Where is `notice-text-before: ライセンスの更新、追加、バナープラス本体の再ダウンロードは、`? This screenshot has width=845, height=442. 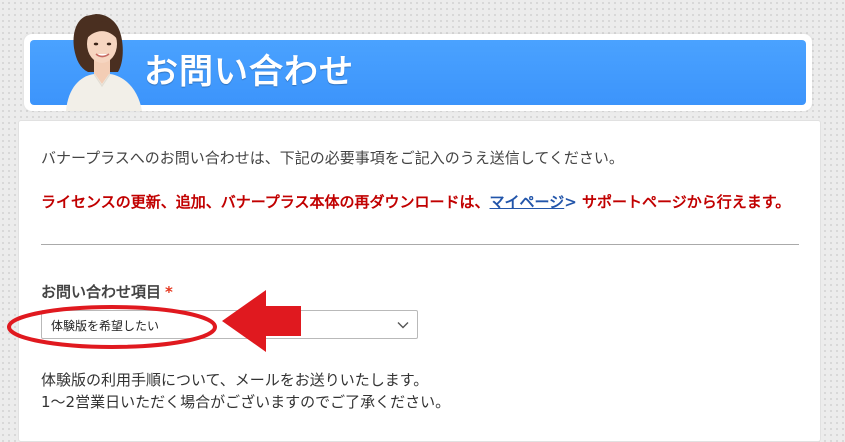 notice-text-before: ライセンスの更新、追加、バナープラス本体の再ダウンロードは、 is located at coordinates (265, 202).